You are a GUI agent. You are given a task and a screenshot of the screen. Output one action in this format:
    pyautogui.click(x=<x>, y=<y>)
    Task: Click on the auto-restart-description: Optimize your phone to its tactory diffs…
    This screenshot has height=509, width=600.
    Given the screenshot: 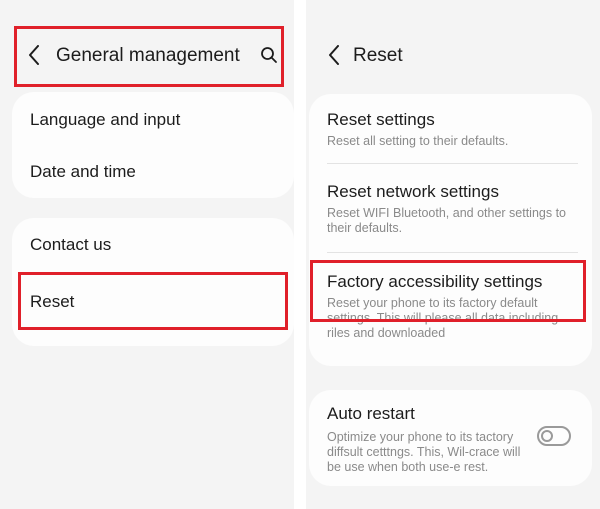 What is the action you would take?
    pyautogui.click(x=424, y=452)
    